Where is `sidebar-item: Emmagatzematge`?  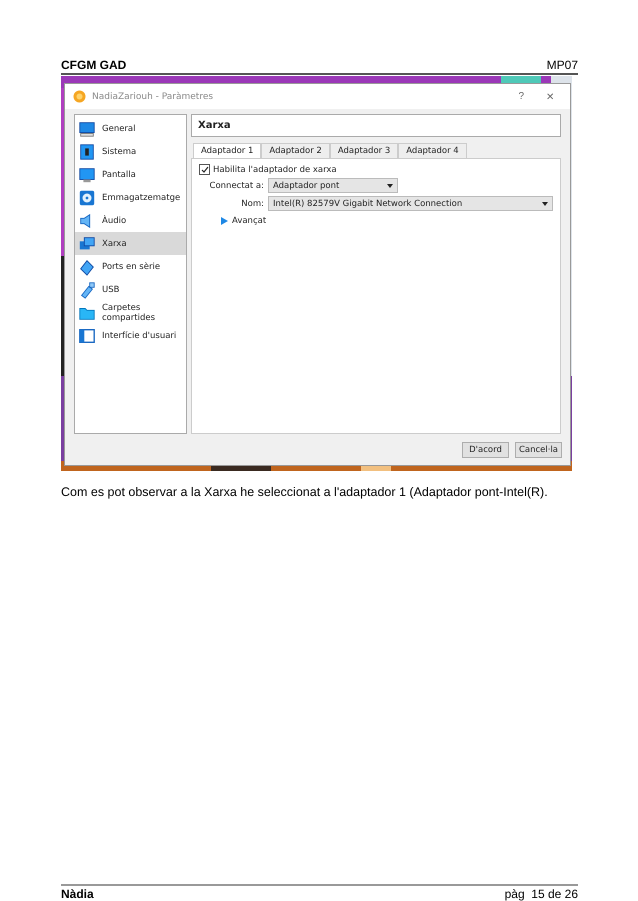 sidebar-item: Emmagatzematge is located at coordinates (130, 197).